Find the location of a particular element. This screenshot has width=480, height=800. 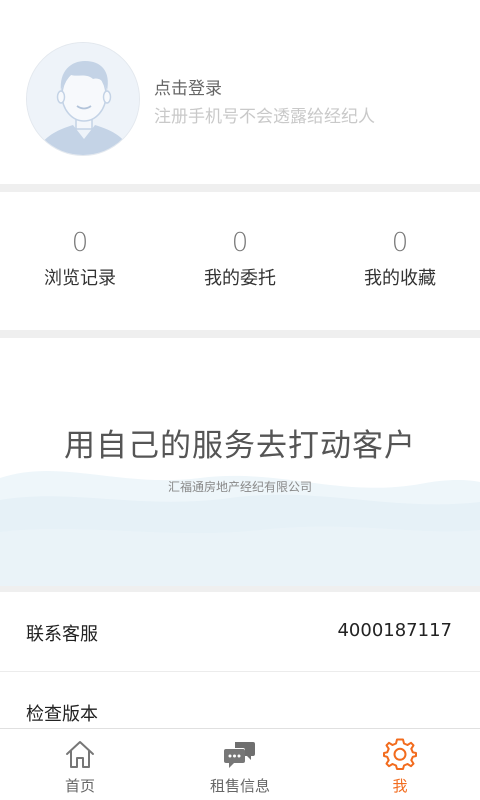

wave-background-icon is located at coordinates (240, 528).